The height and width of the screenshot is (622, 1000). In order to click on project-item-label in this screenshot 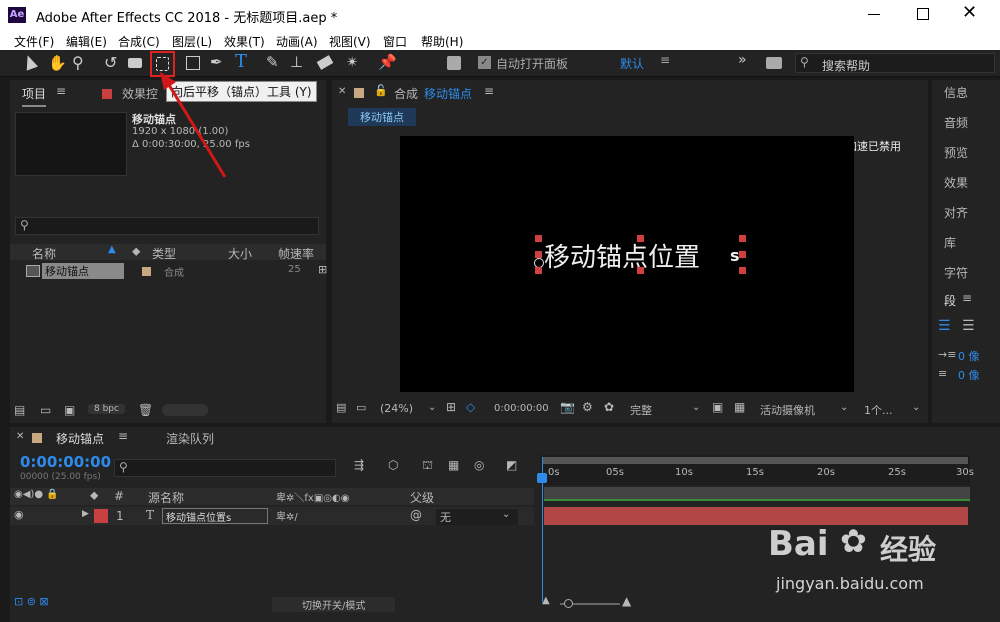, I will do `click(146, 271)`.